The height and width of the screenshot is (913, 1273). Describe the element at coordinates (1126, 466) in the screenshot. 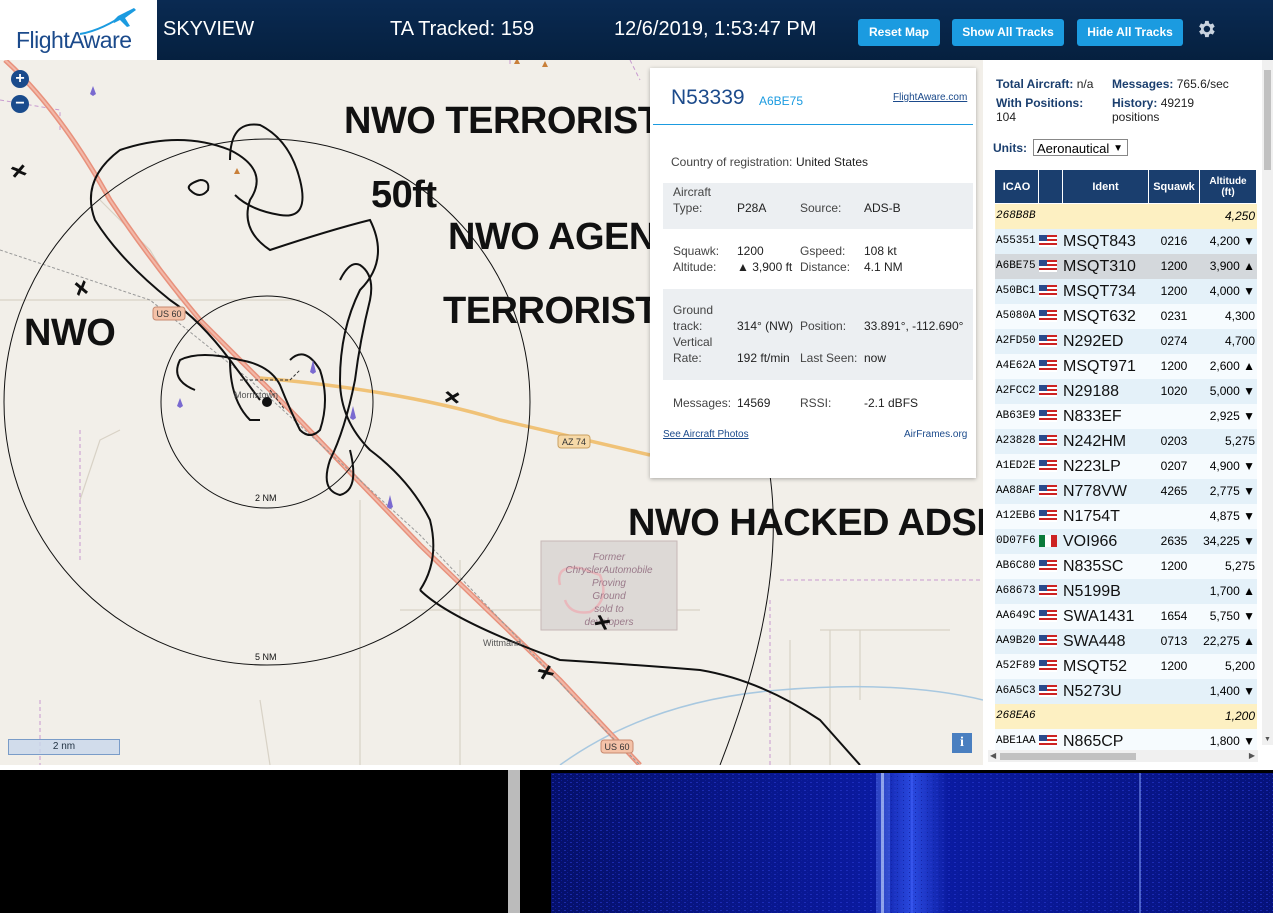

I see `table-row: A1ED2E N223LP 0207 4,900 ▼` at that location.